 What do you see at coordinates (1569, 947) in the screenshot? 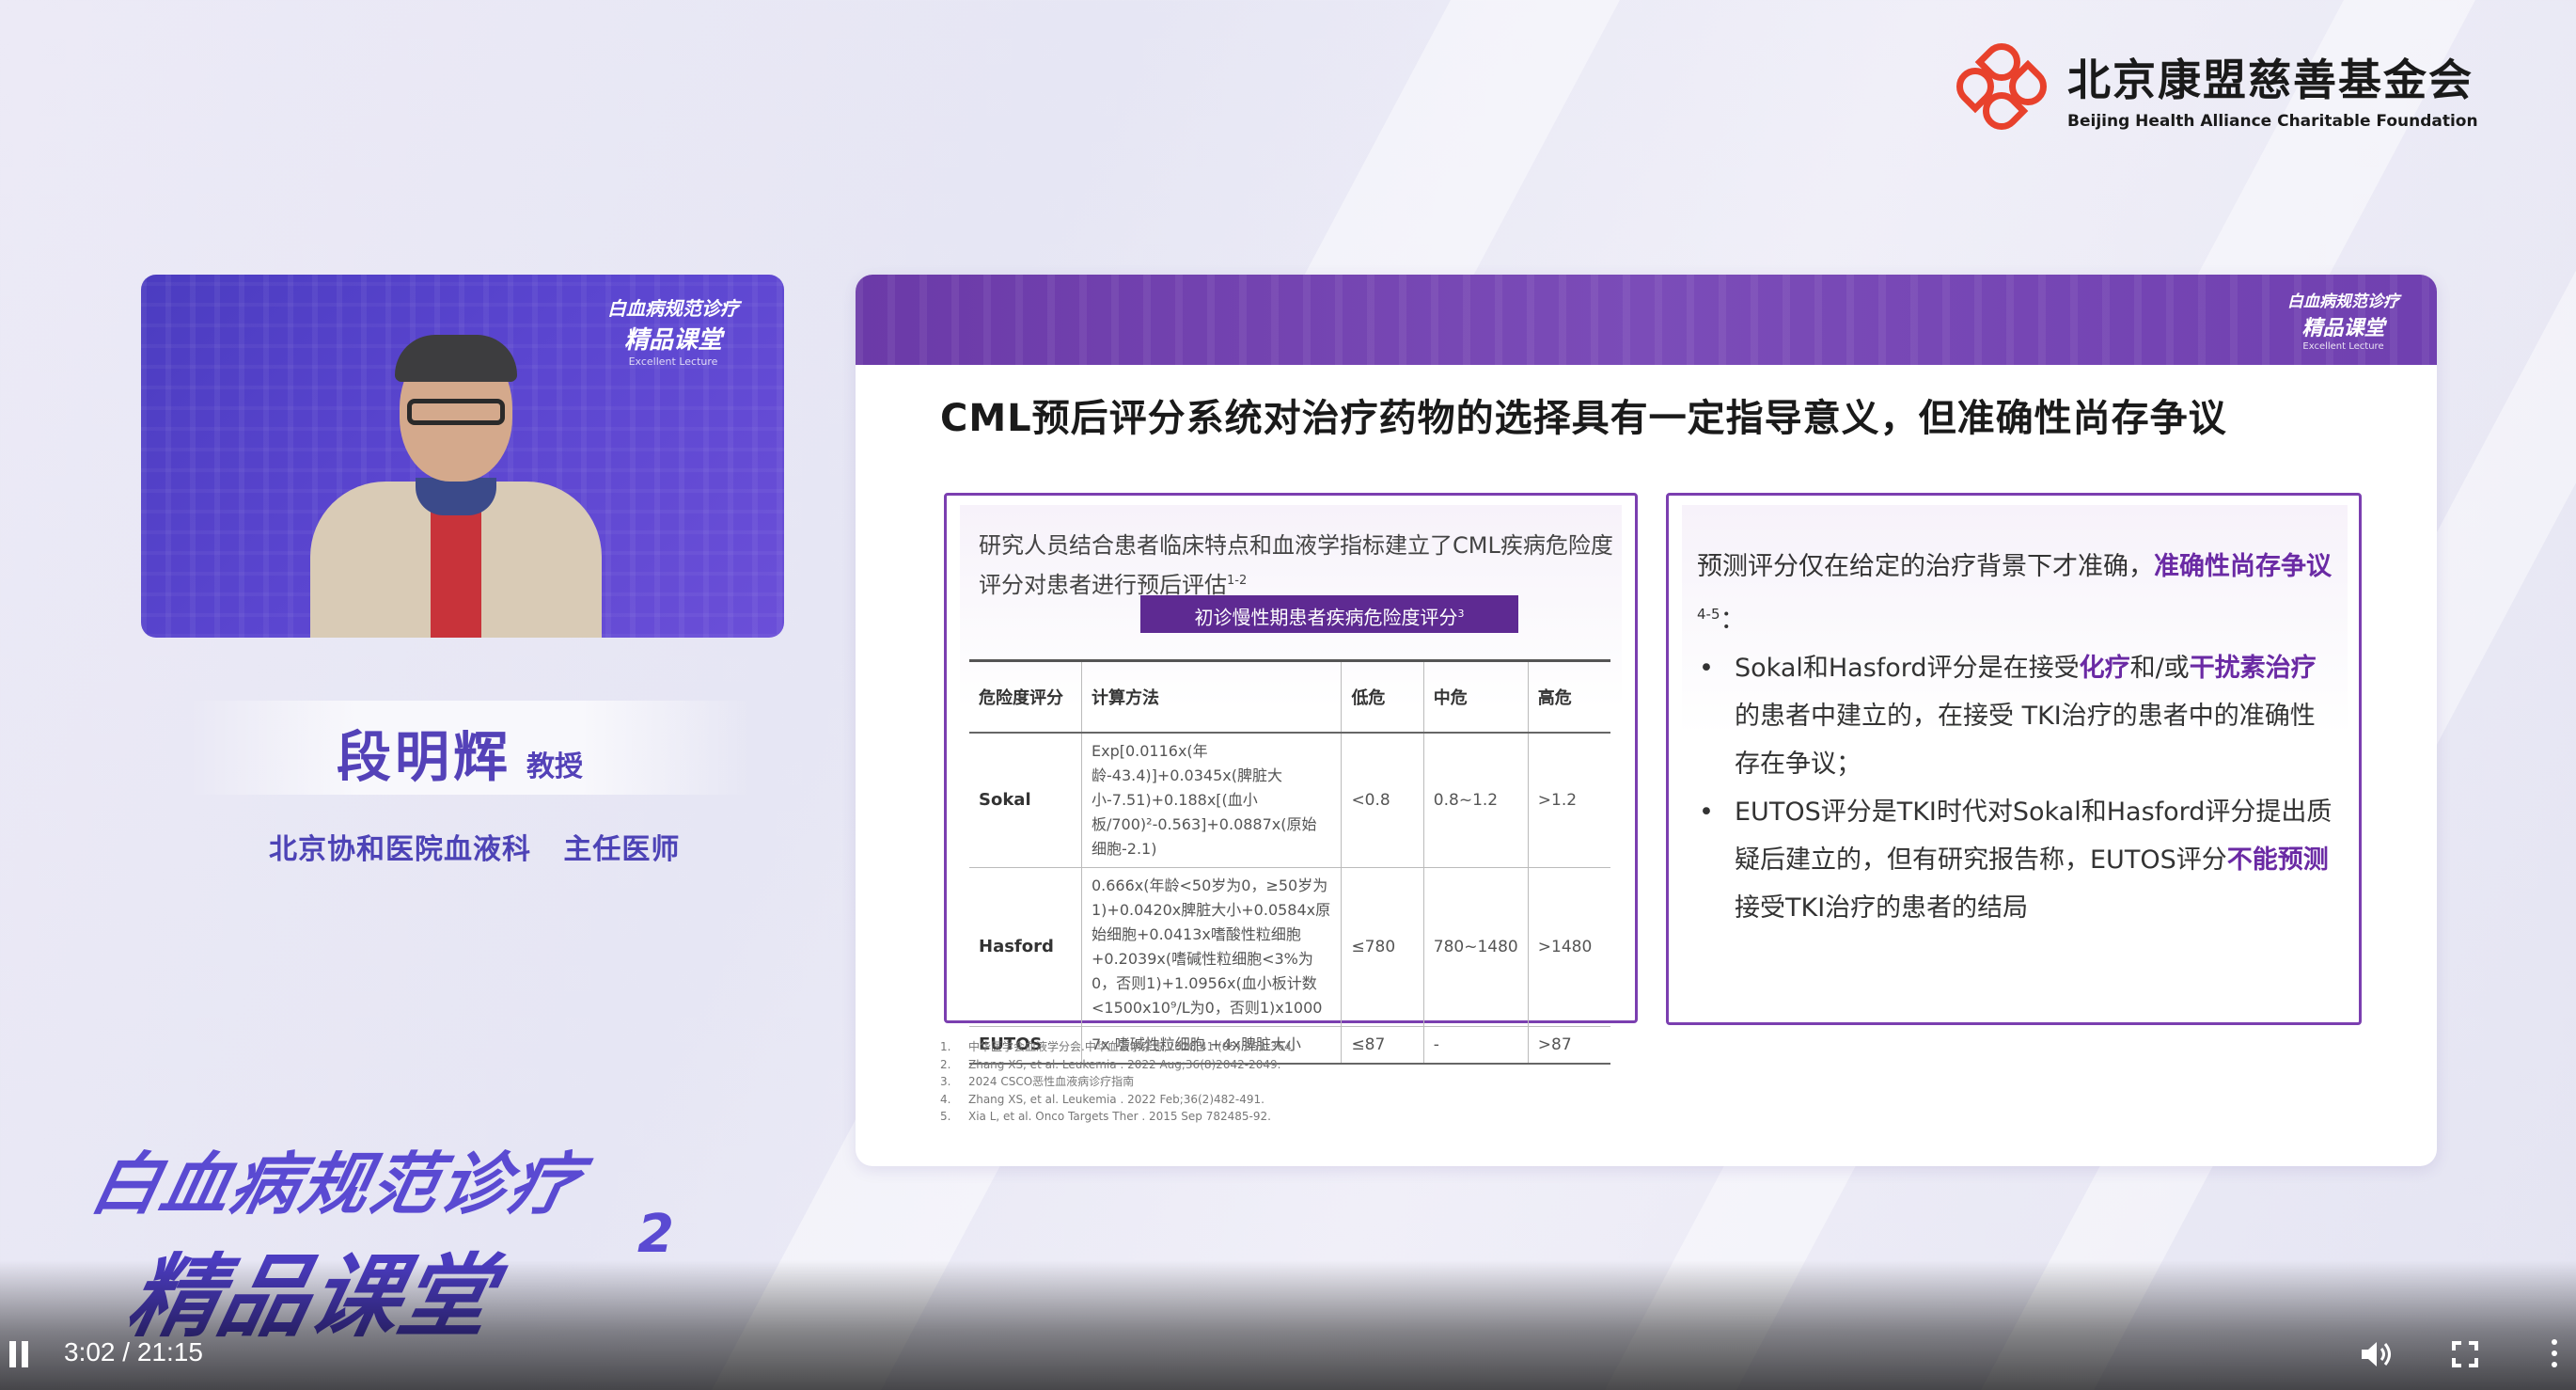
I see `table-cell: >1480` at bounding box center [1569, 947].